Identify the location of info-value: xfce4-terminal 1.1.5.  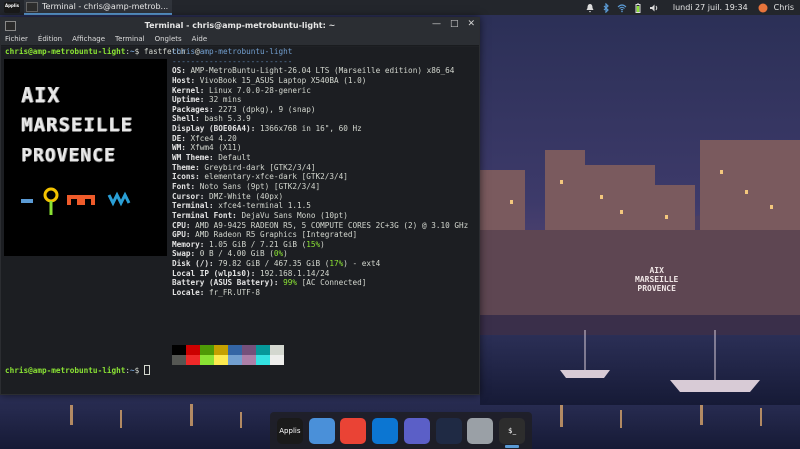
(264, 206).